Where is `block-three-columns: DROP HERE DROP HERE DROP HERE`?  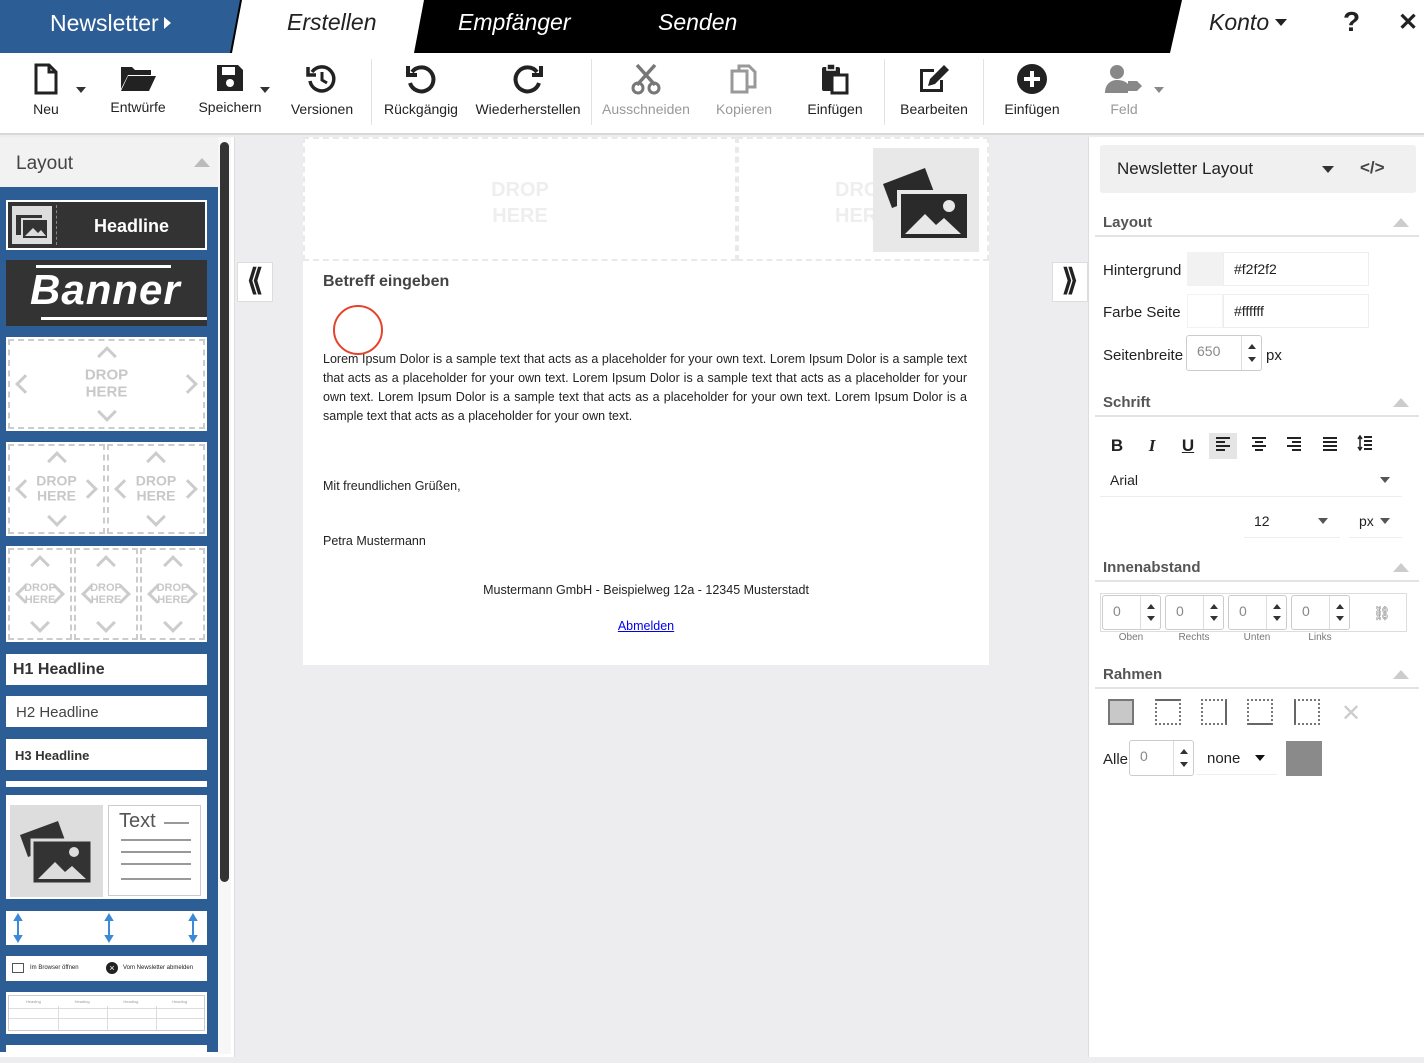
block-three-columns: DROP HERE DROP HERE DROP HERE is located at coordinates (106, 594).